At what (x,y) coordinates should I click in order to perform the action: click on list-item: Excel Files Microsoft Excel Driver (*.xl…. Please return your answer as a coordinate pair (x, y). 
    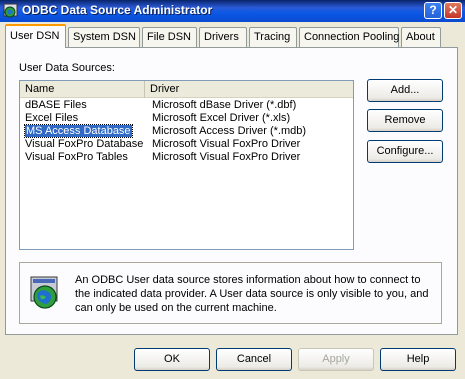
    Looking at the image, I should click on (186, 118).